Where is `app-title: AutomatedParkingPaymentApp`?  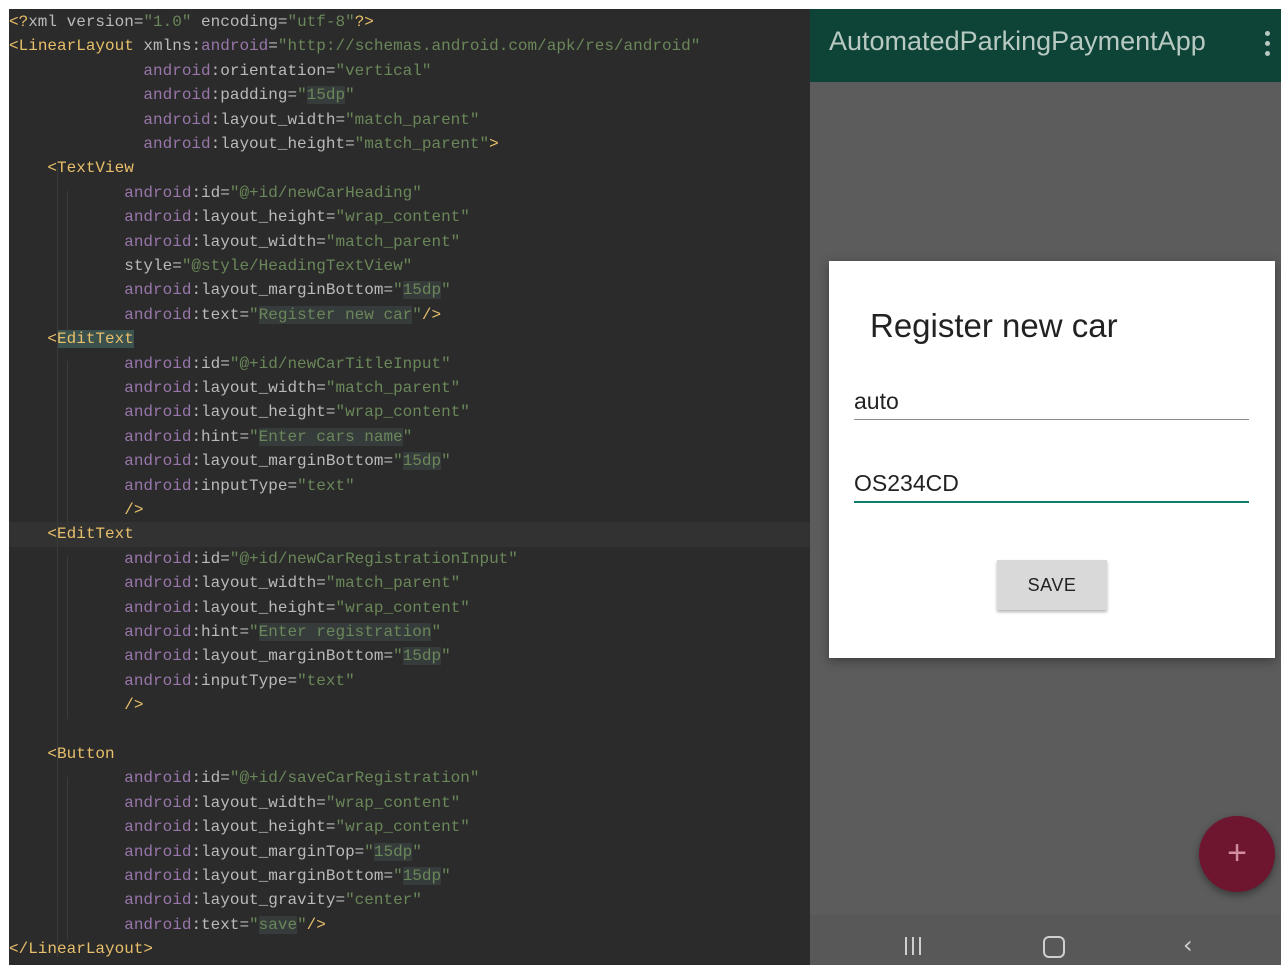 app-title: AutomatedParkingPaymentApp is located at coordinates (1017, 41).